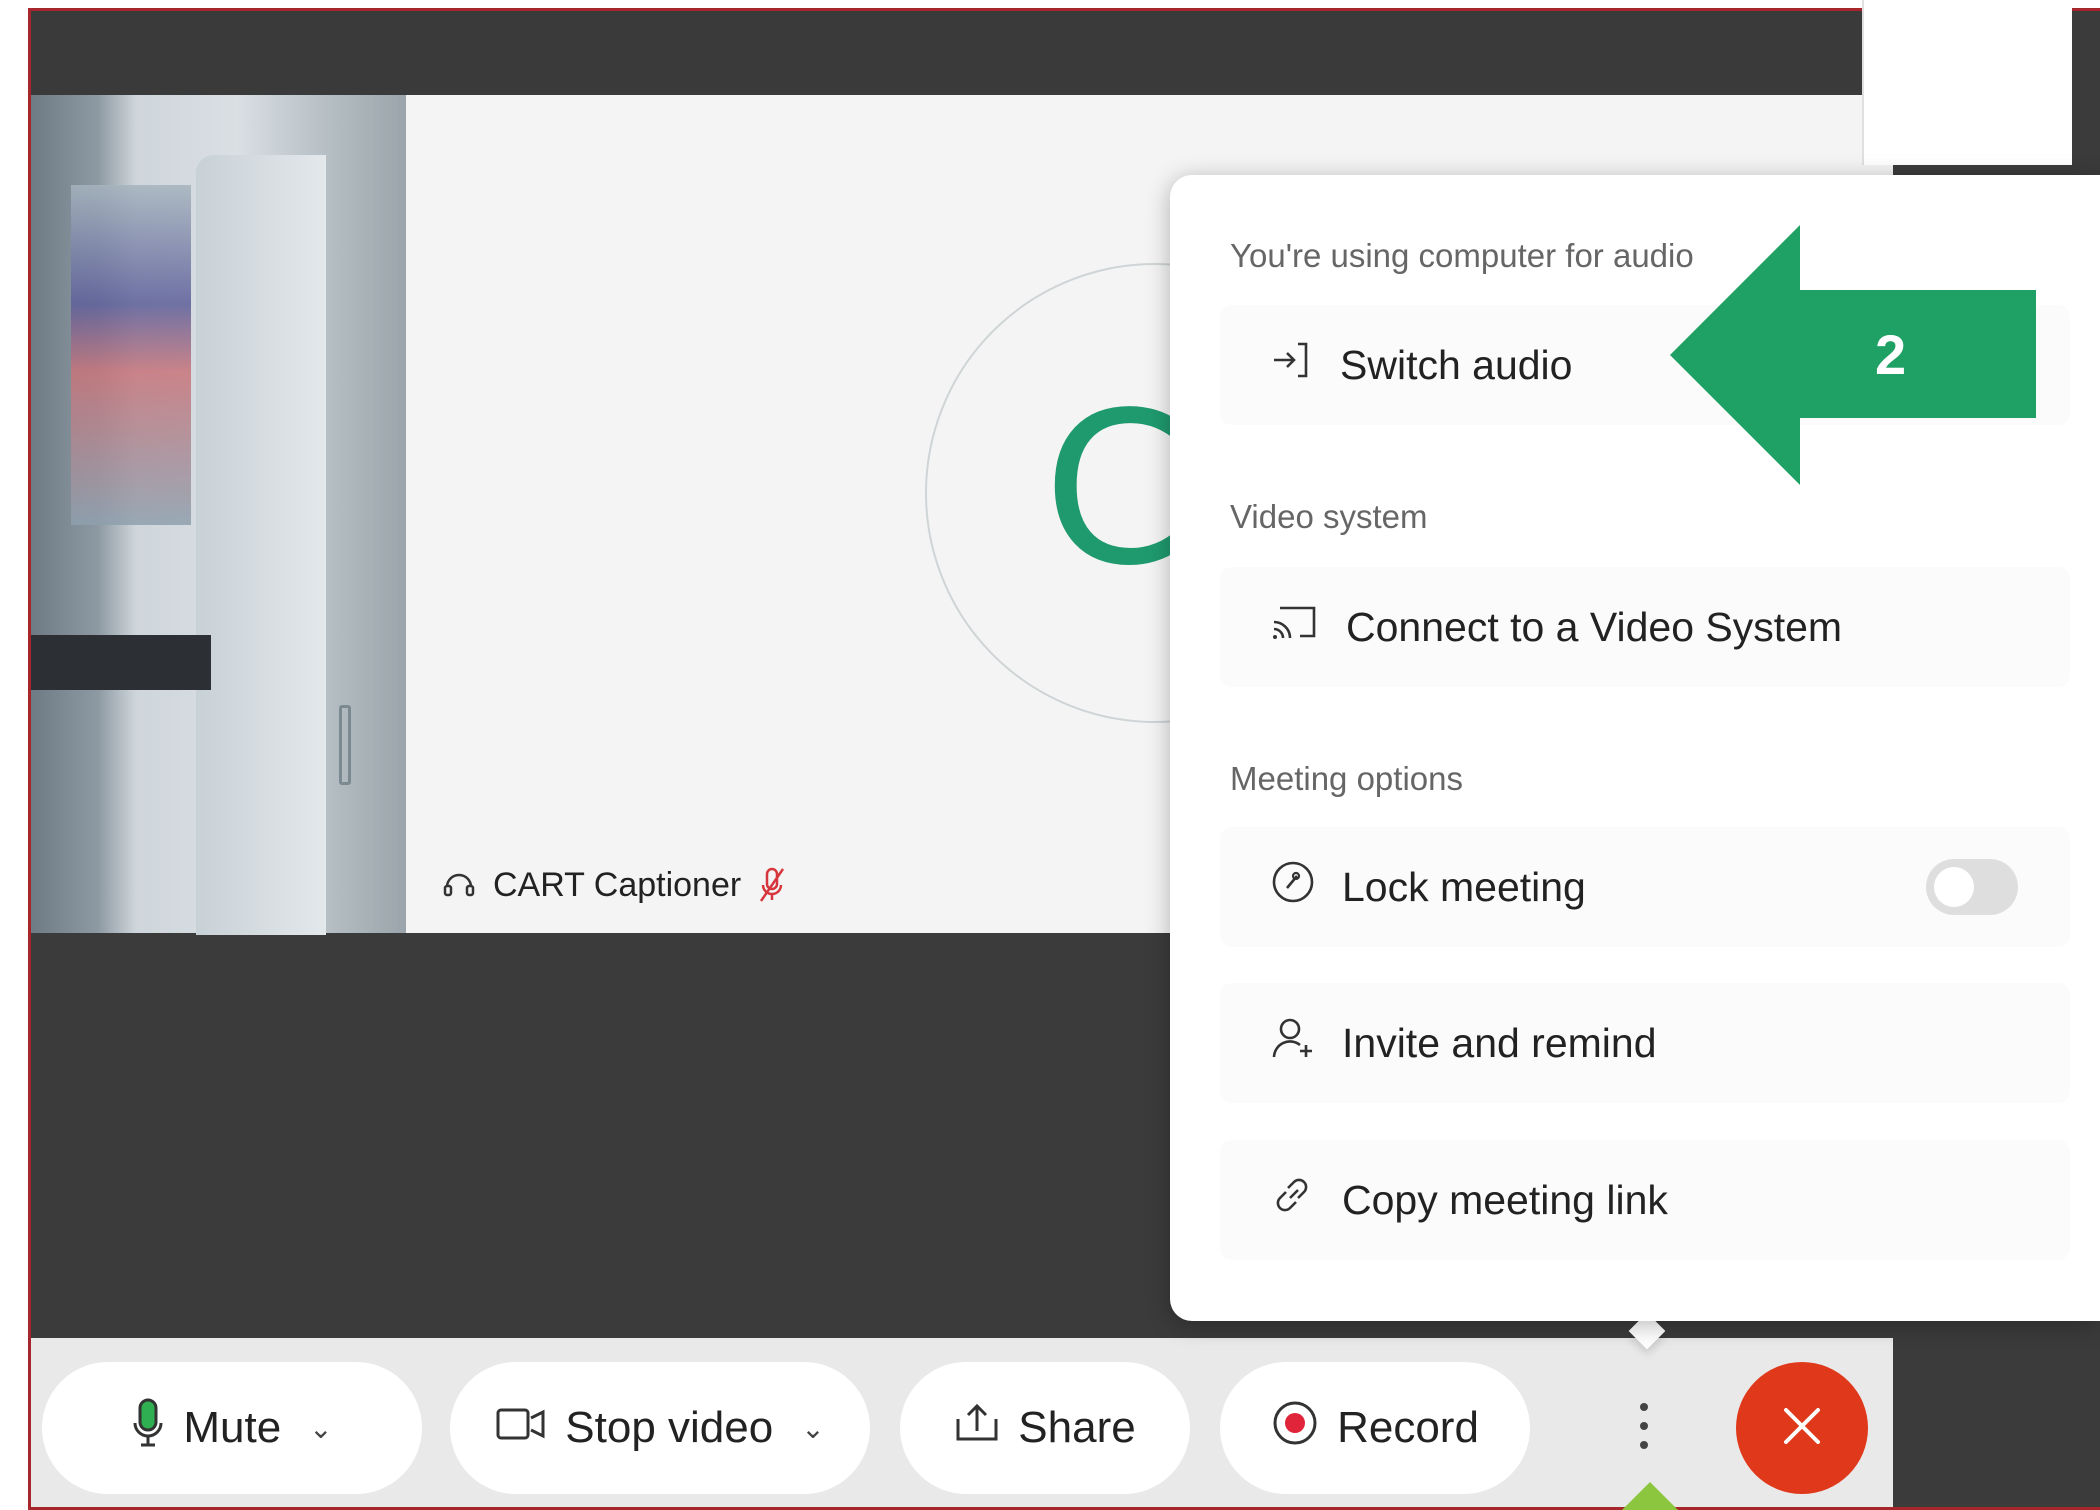 This screenshot has width=2100, height=1510. What do you see at coordinates (1456, 364) in the screenshot?
I see `switch-audio-label: Switch audio` at bounding box center [1456, 364].